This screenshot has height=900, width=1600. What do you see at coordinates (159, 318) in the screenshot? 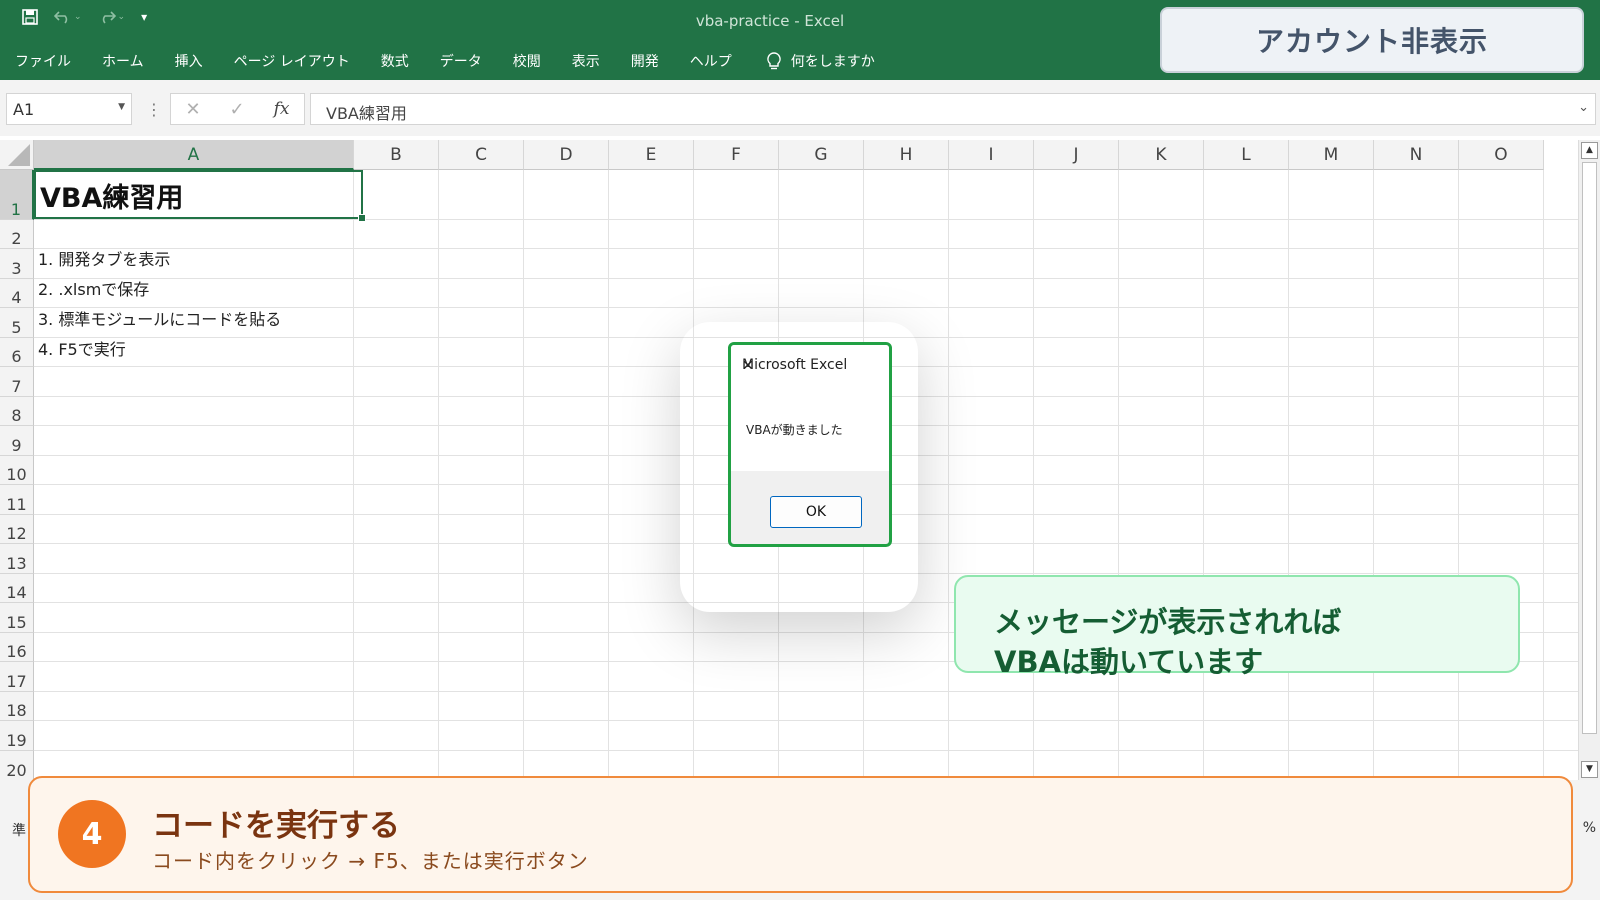
I see `cell-a5: 3. 標準モジュールにコードを貼る` at bounding box center [159, 318].